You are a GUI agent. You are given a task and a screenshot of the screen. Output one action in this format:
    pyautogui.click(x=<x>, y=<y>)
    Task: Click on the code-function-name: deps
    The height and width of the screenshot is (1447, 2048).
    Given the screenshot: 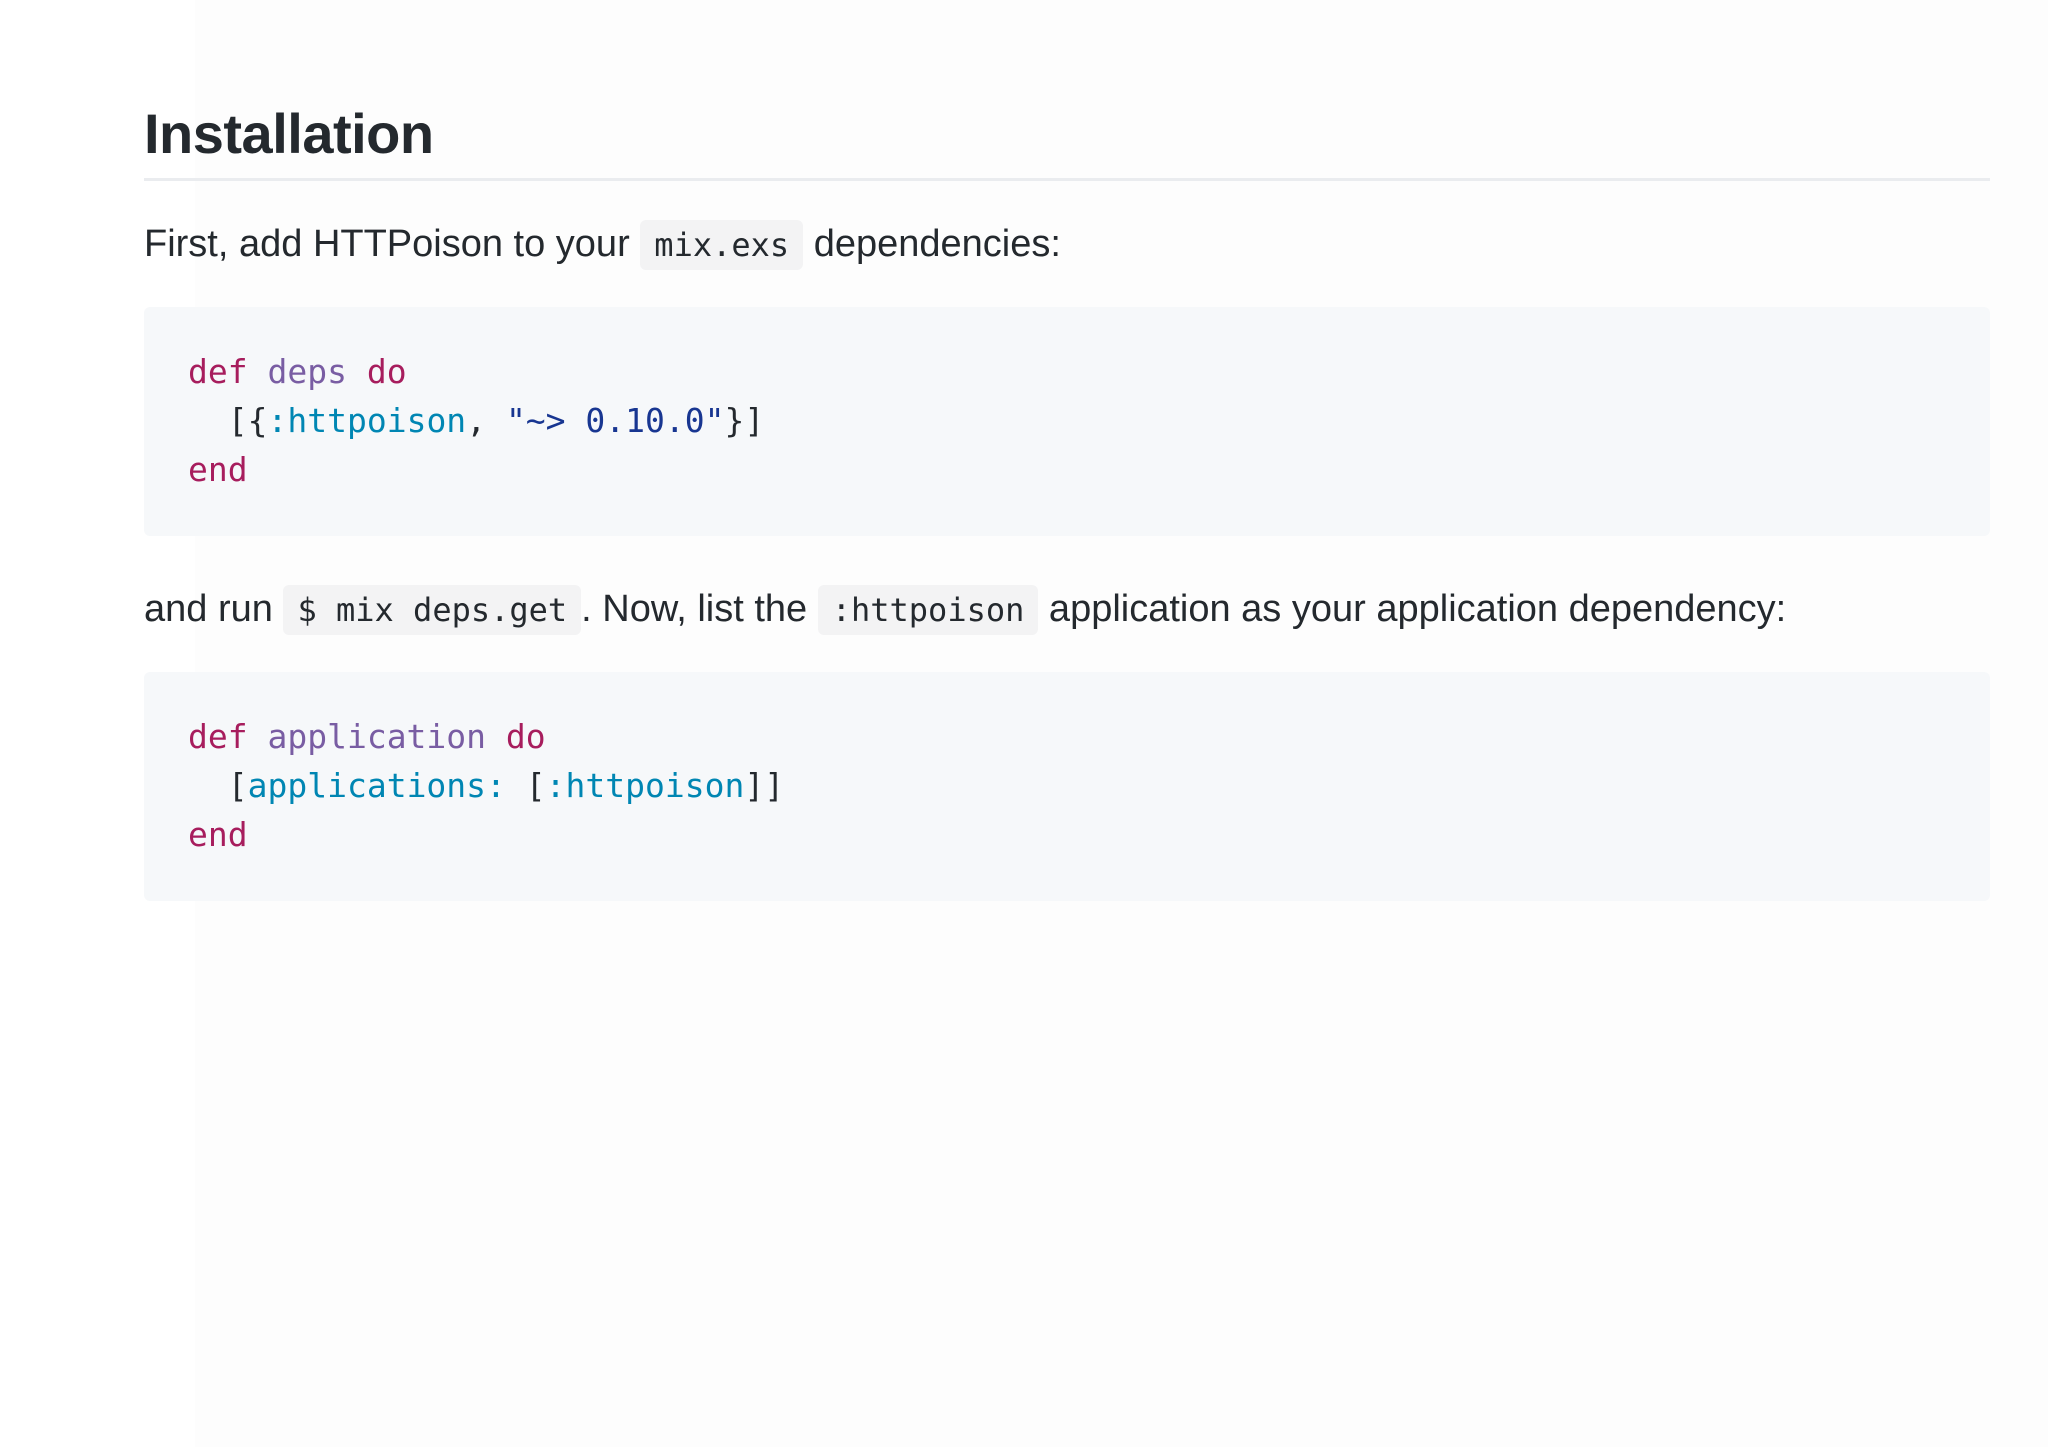 What is the action you would take?
    pyautogui.click(x=307, y=371)
    